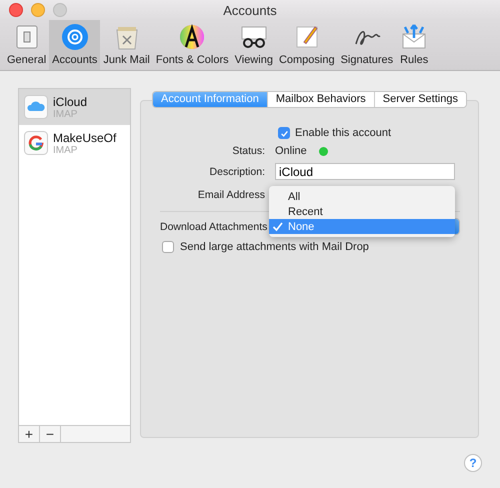 This screenshot has width=500, height=488. Describe the element at coordinates (27, 45) in the screenshot. I see `toolbar-item: General` at that location.